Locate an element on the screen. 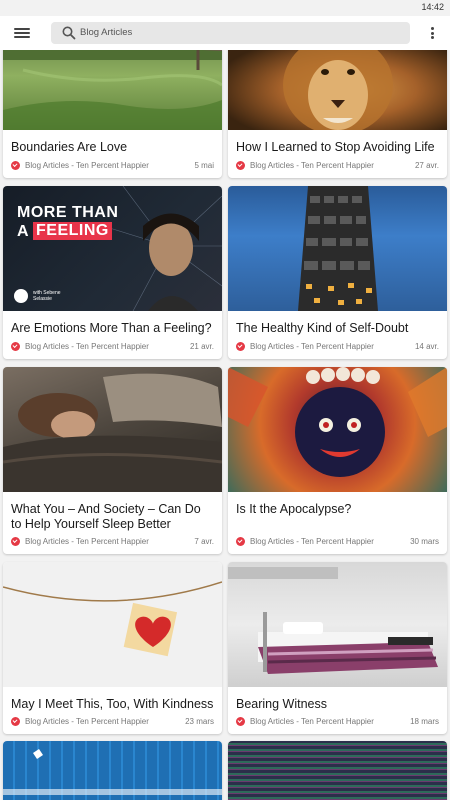 This screenshot has width=450, height=800. article-title: Bearing Witness is located at coordinates (282, 704).